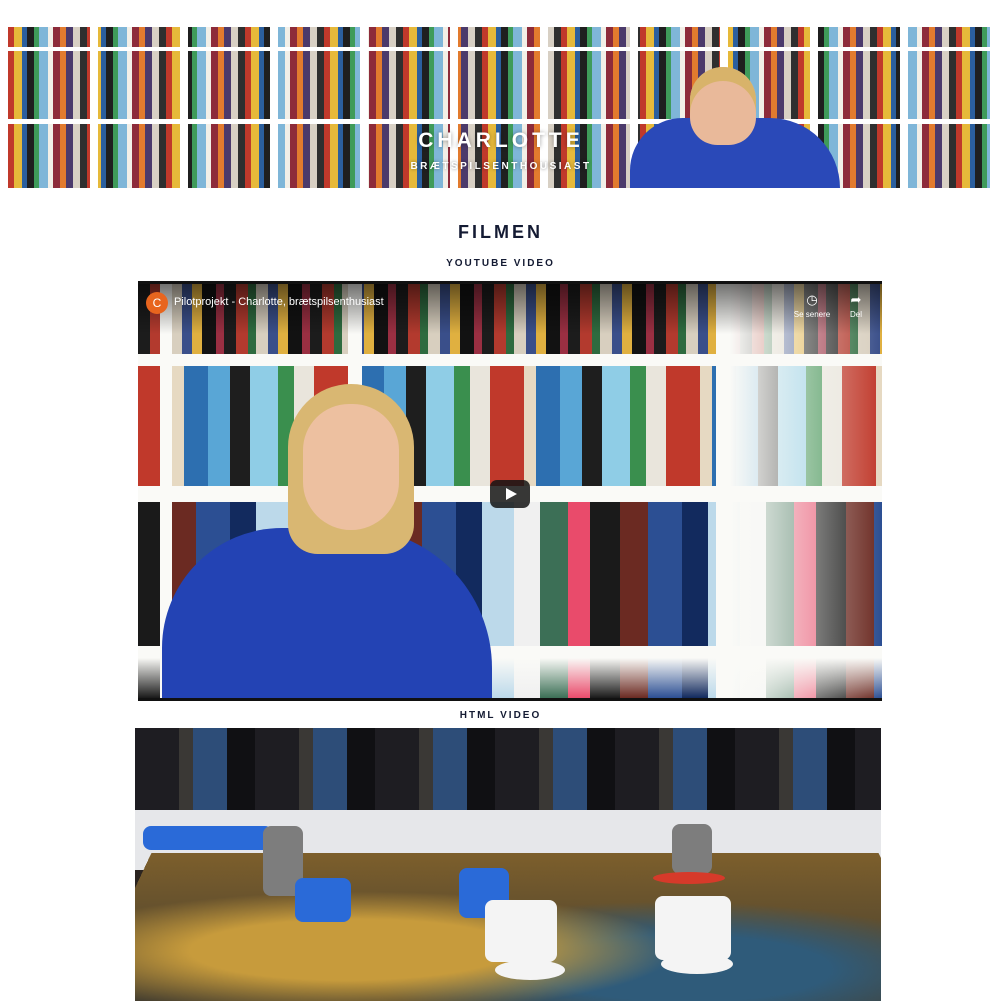 The height and width of the screenshot is (1001, 1001). I want to click on channel-avatar: C, so click(157, 303).